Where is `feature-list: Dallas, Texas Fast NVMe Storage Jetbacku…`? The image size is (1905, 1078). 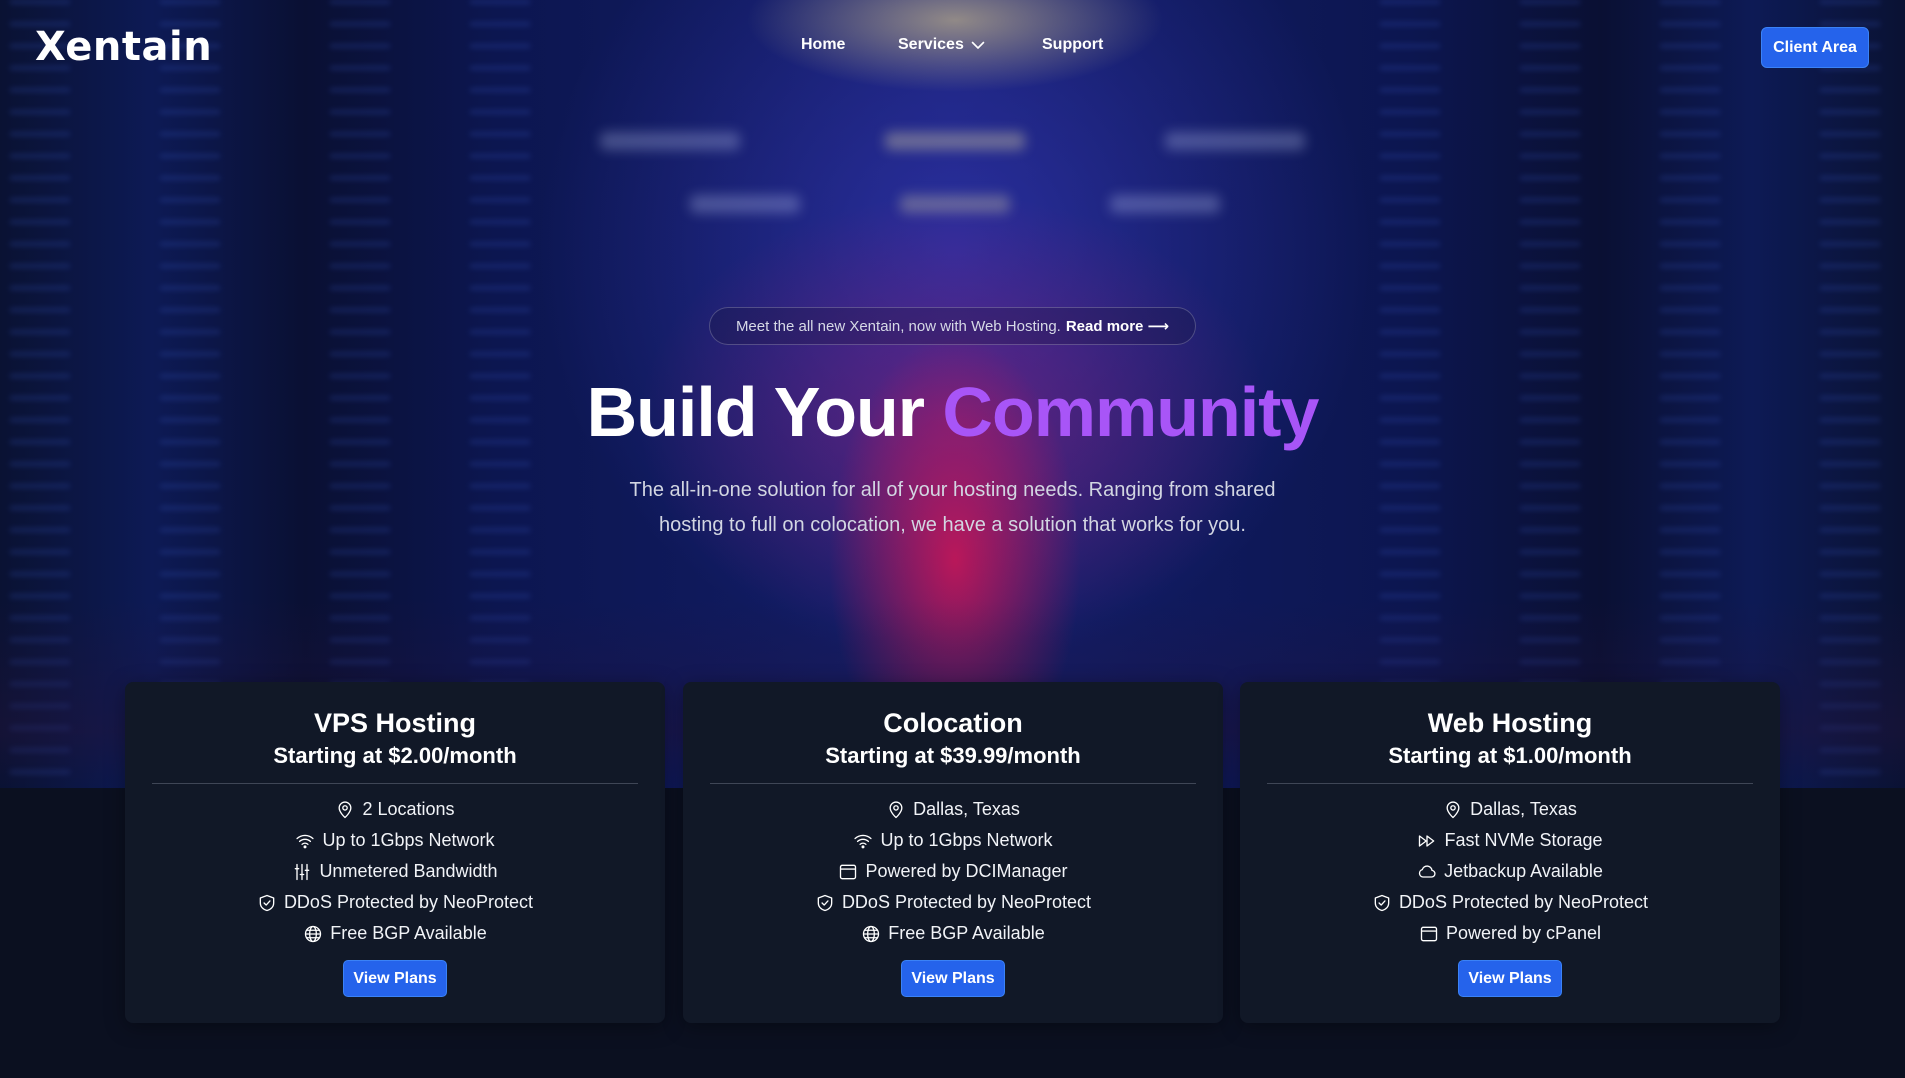
feature-list: Dallas, Texas Fast NVMe Storage Jetbacku… is located at coordinates (1510, 871).